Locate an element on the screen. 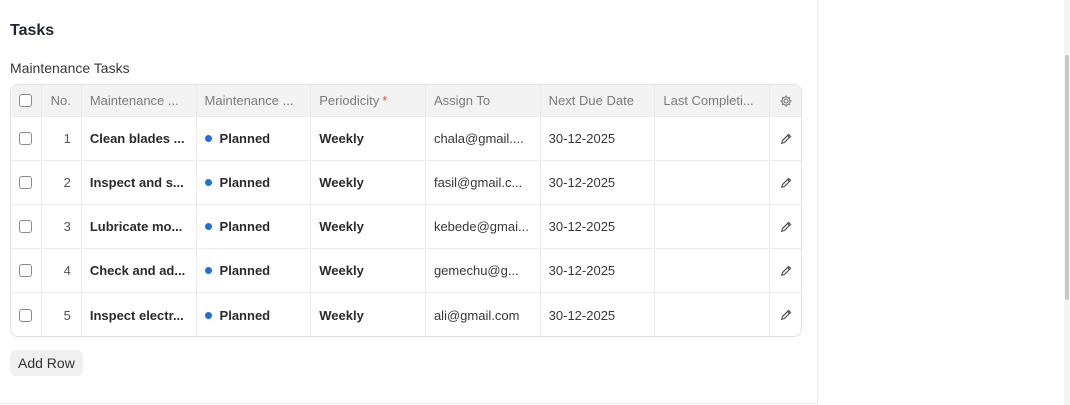 This screenshot has width=1070, height=405. row-number: 2 is located at coordinates (62, 182).